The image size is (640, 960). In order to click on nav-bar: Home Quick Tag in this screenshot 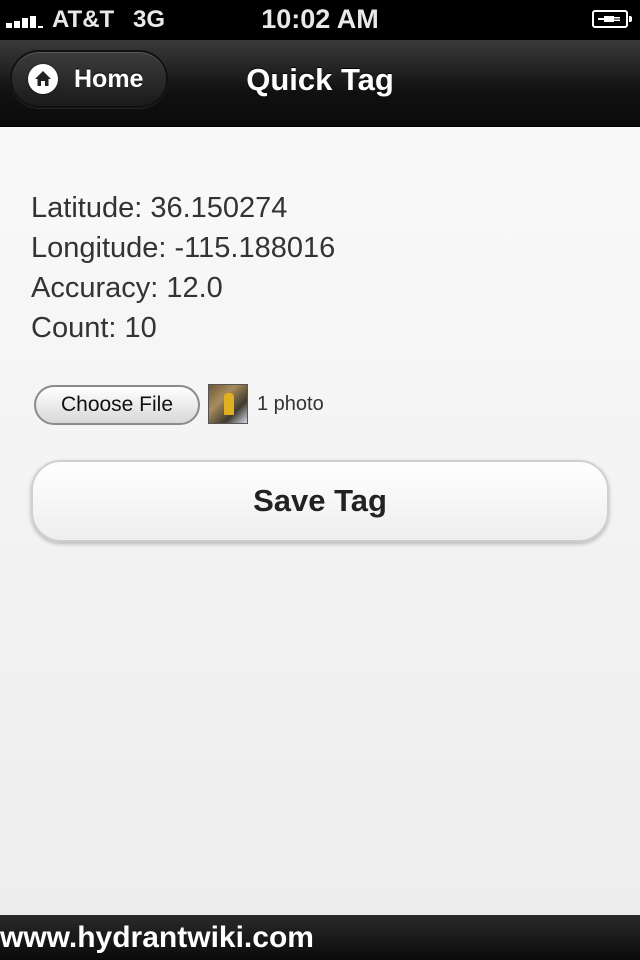, I will do `click(320, 83)`.